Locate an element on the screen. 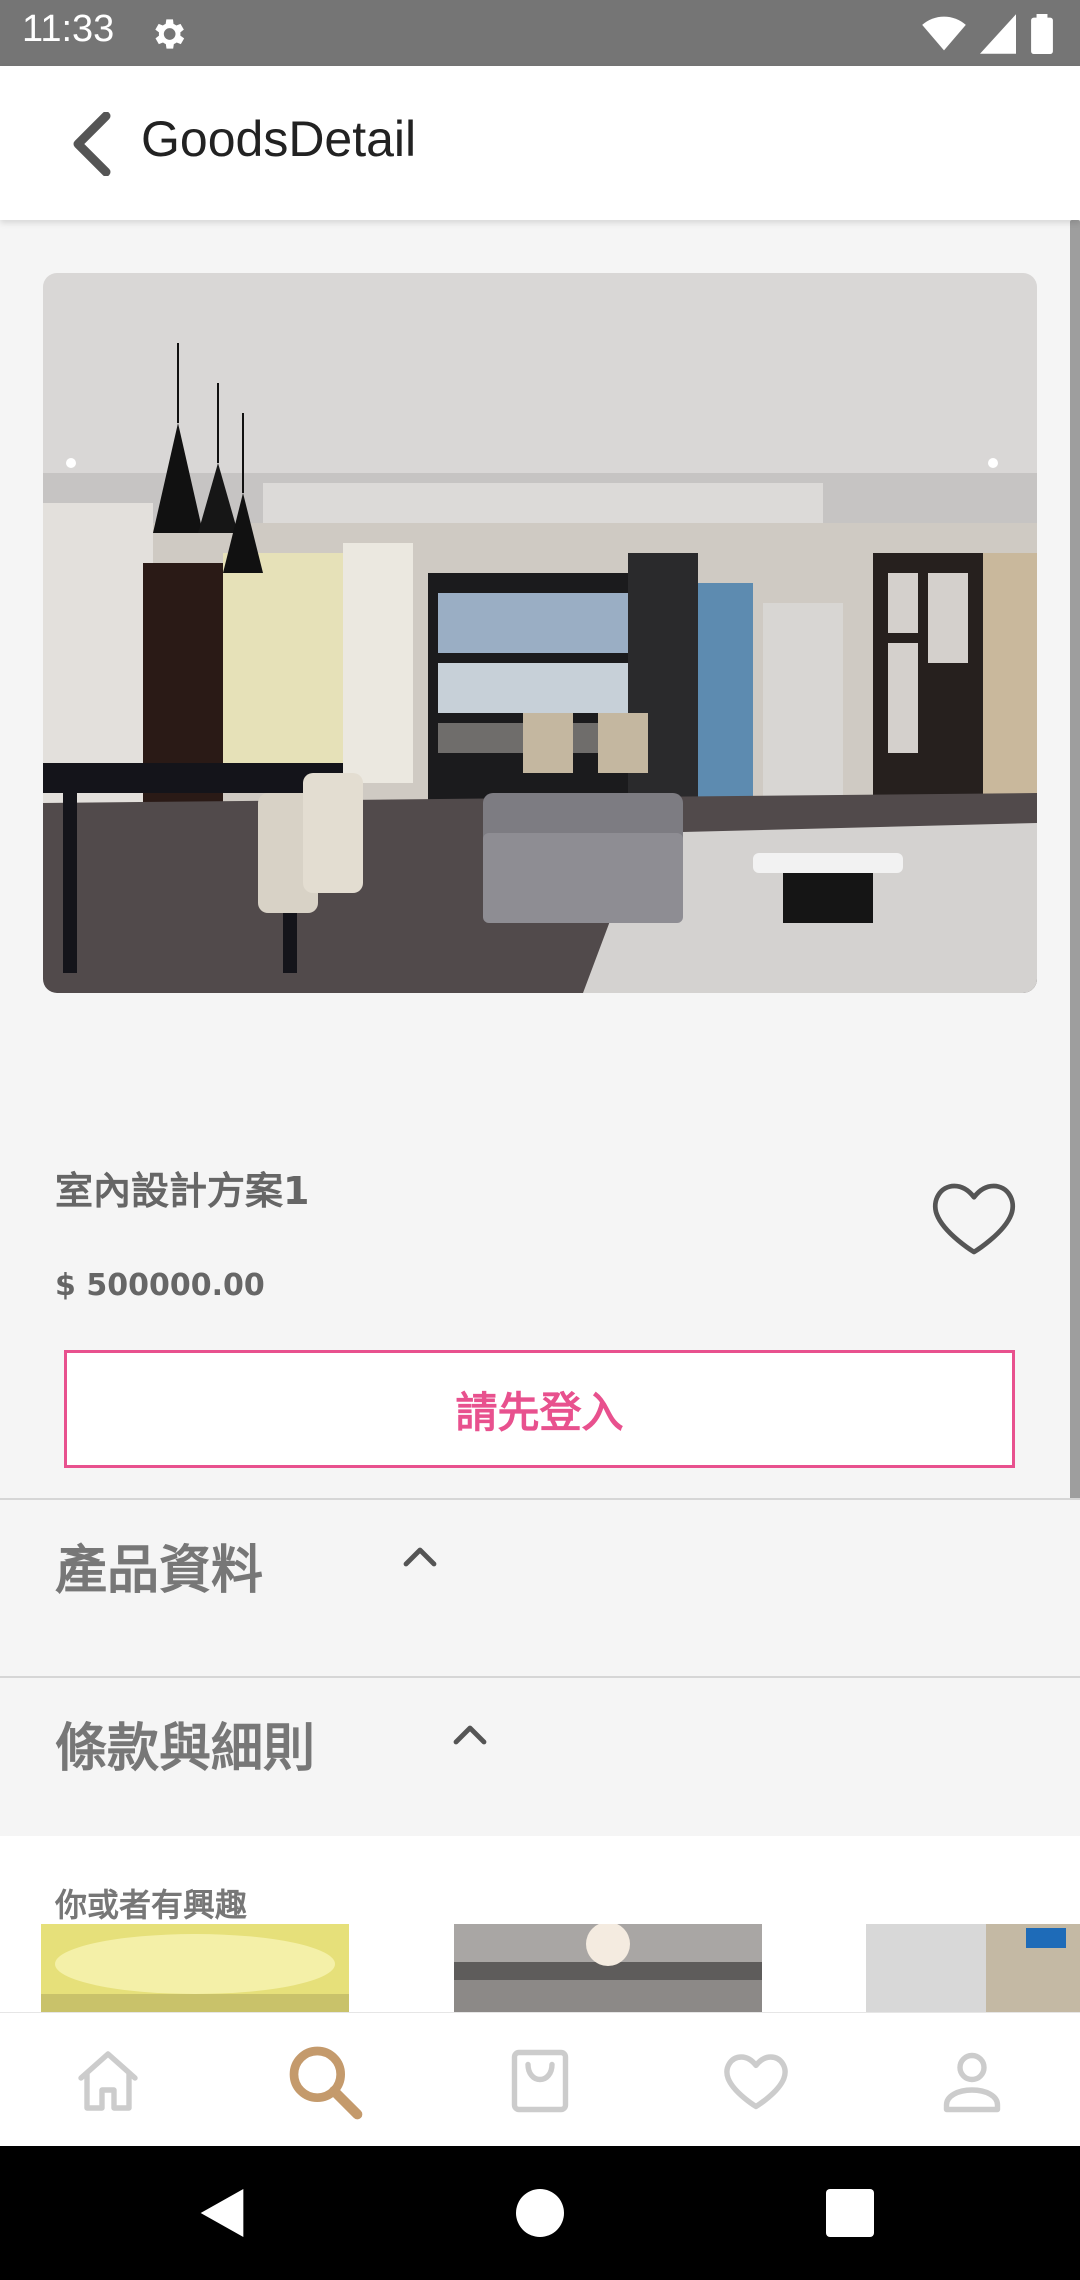 This screenshot has width=1080, height=2280. recommendations-section: 你或者有興趣 is located at coordinates (540, 1924).